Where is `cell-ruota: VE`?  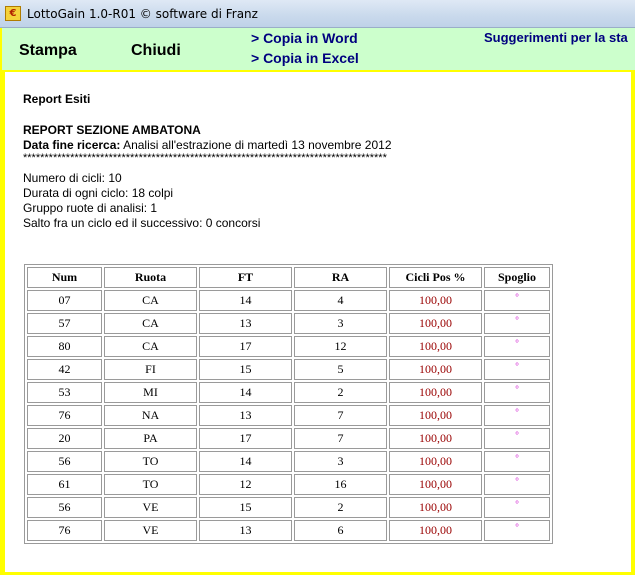 cell-ruota: VE is located at coordinates (150, 530).